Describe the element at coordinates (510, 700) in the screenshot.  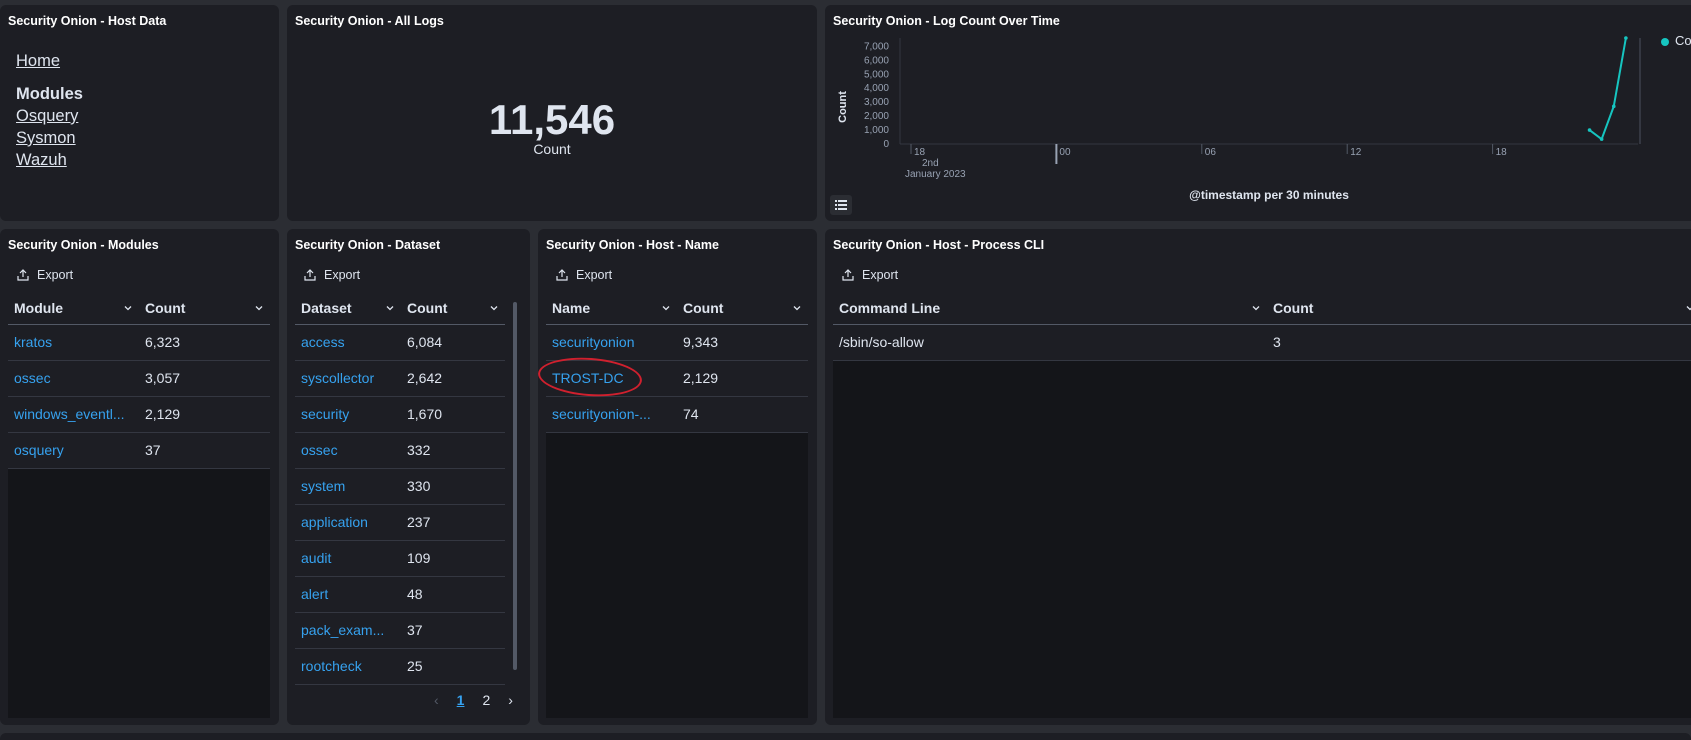
I see `next-page-icon: ›` at that location.